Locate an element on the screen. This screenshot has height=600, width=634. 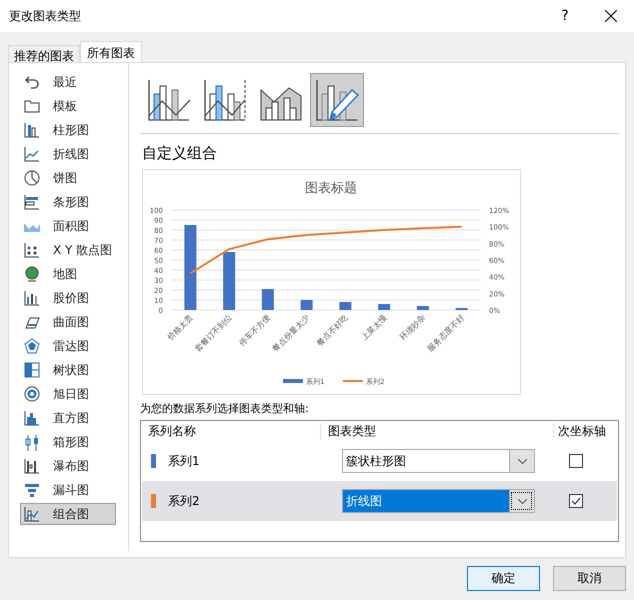
sidebar-item: 饼图 is located at coordinates (68, 178).